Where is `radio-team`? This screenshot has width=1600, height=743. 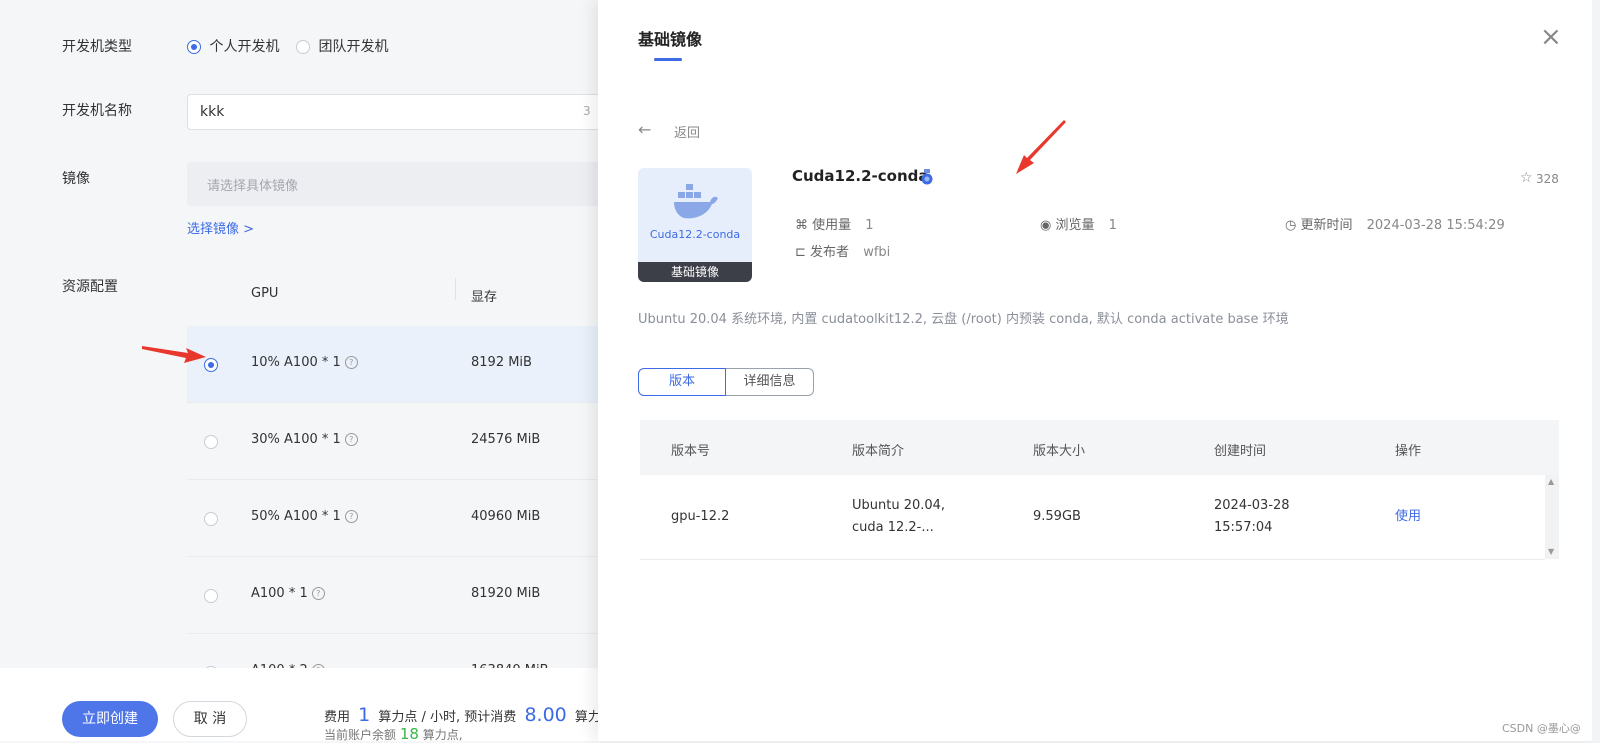 radio-team is located at coordinates (303, 47).